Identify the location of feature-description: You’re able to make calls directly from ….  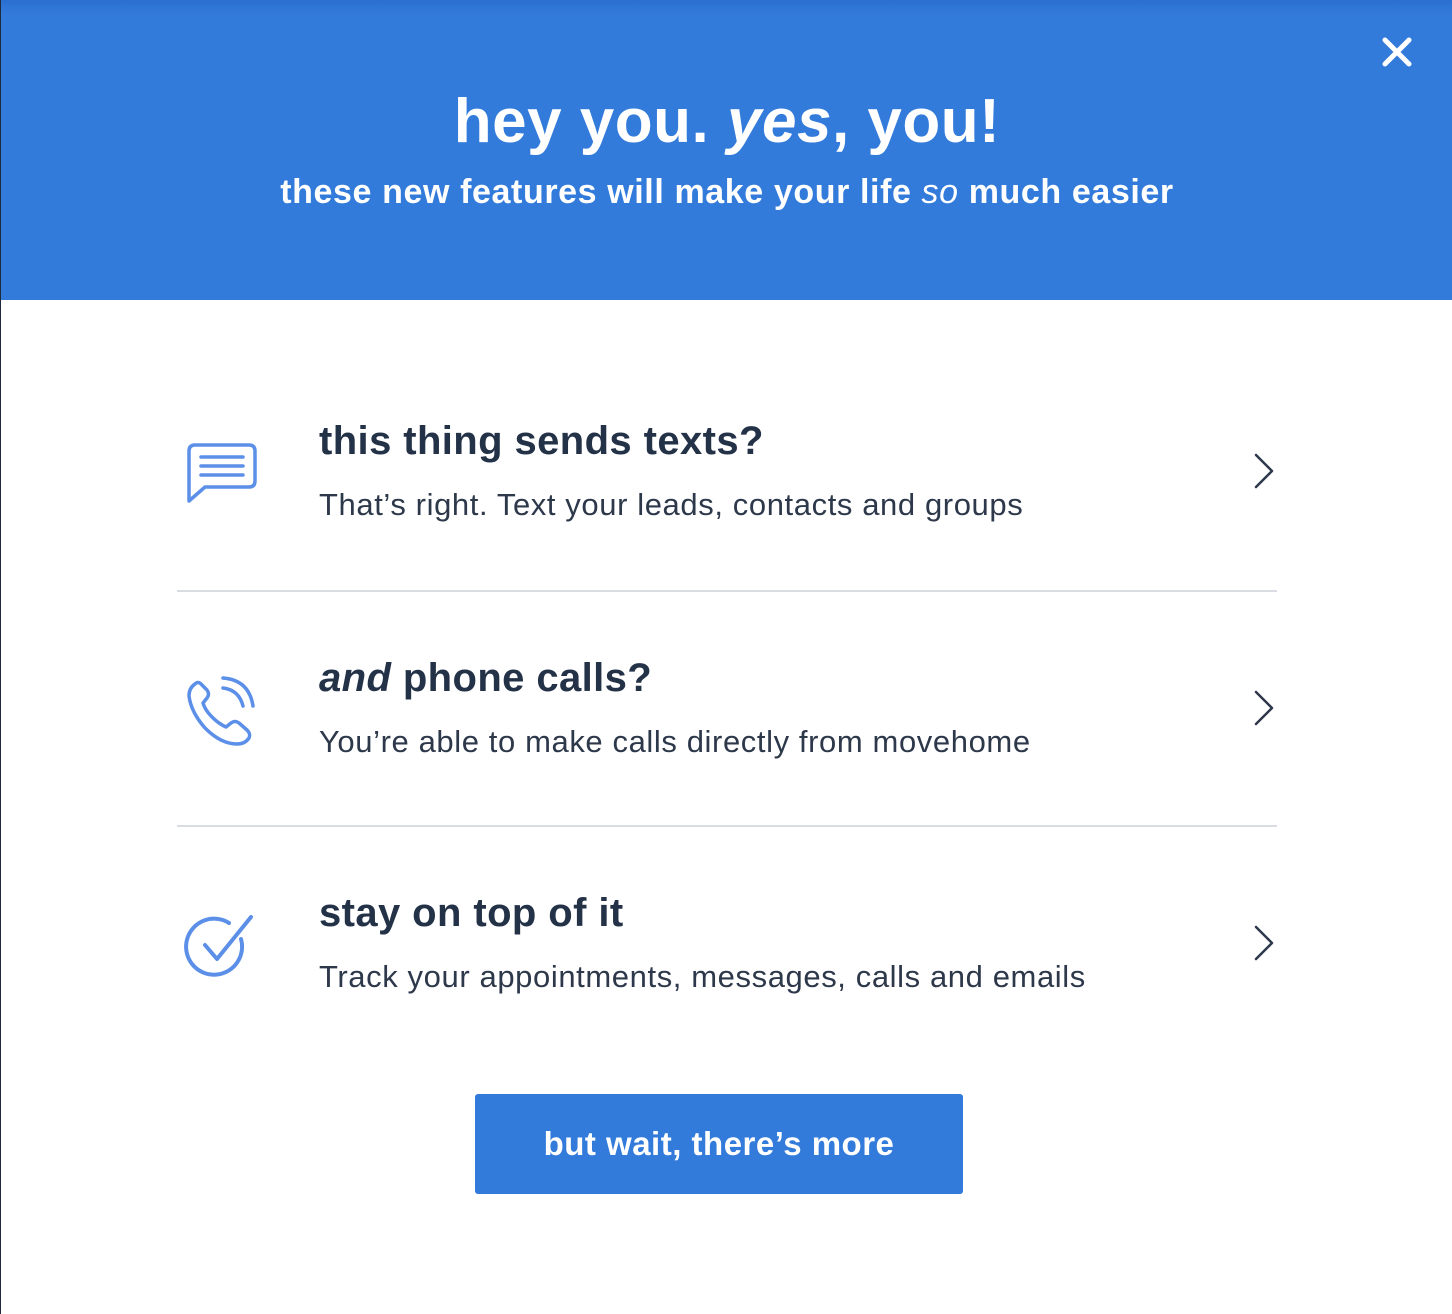
(675, 741).